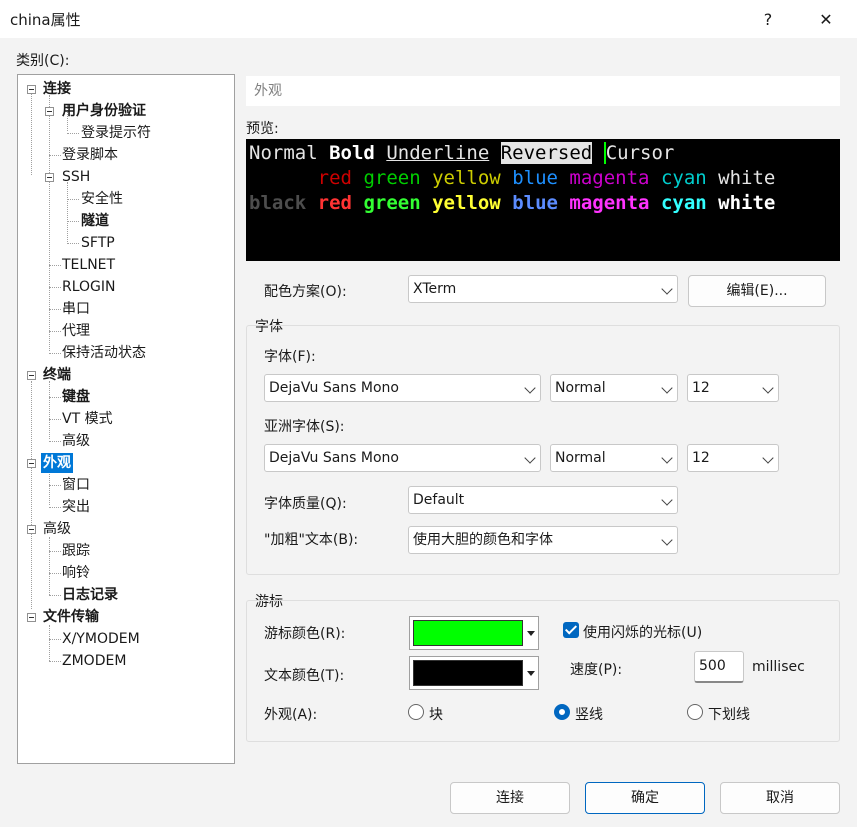 Image resolution: width=857 pixels, height=827 pixels. Describe the element at coordinates (733, 458) in the screenshot. I see `asian-font-size-select: 12` at that location.